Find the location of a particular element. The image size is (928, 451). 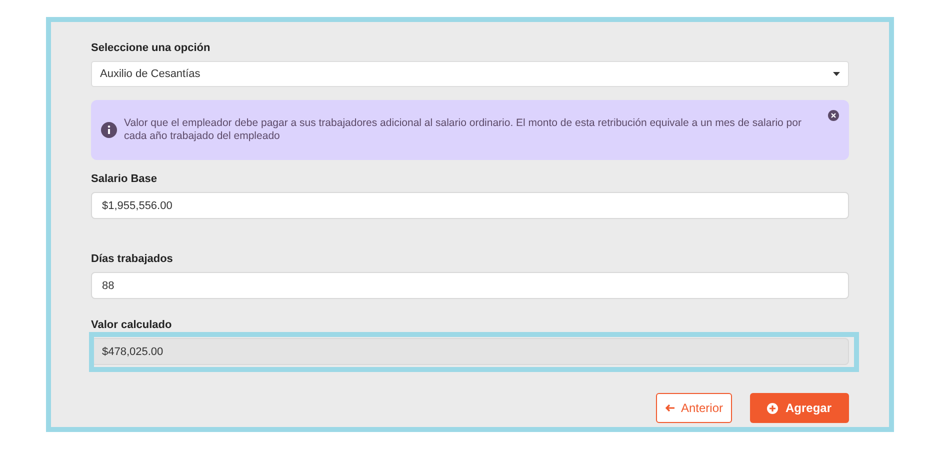

field-label: Valor calculado is located at coordinates (132, 325).